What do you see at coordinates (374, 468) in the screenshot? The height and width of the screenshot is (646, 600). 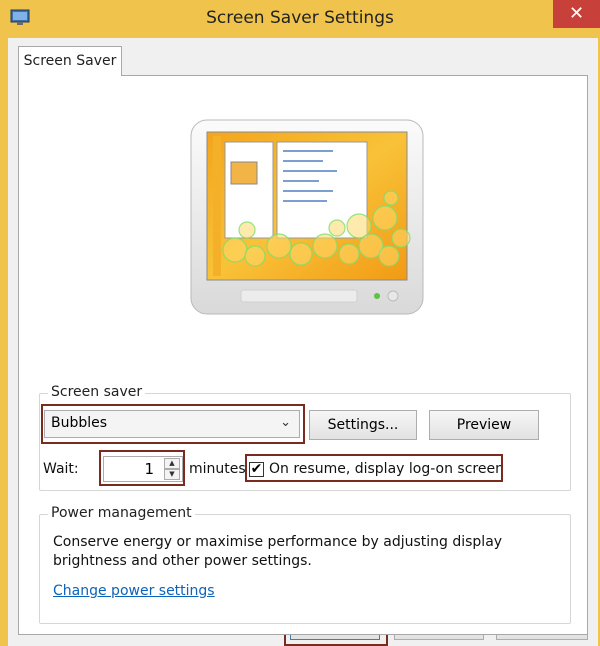 I see `resume-checkbox-highlight` at bounding box center [374, 468].